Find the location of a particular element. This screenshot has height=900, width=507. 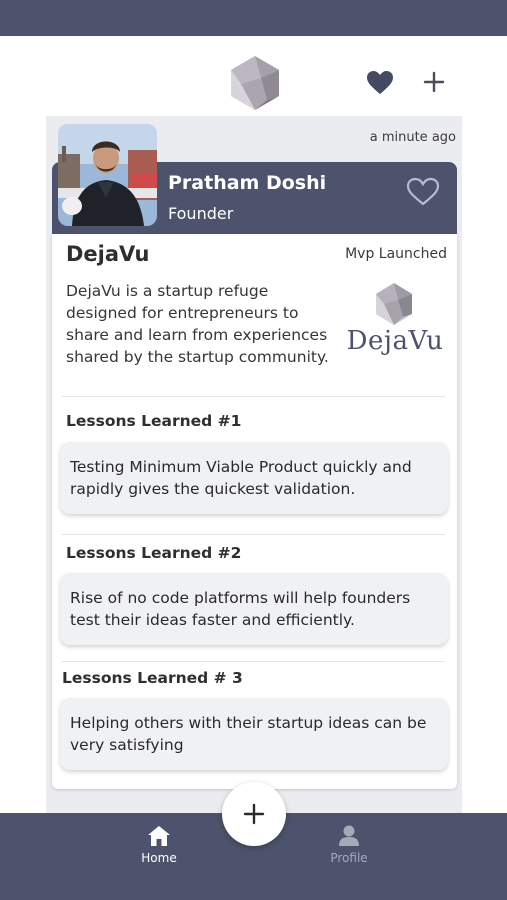

tab-home: Home is located at coordinates (159, 850).